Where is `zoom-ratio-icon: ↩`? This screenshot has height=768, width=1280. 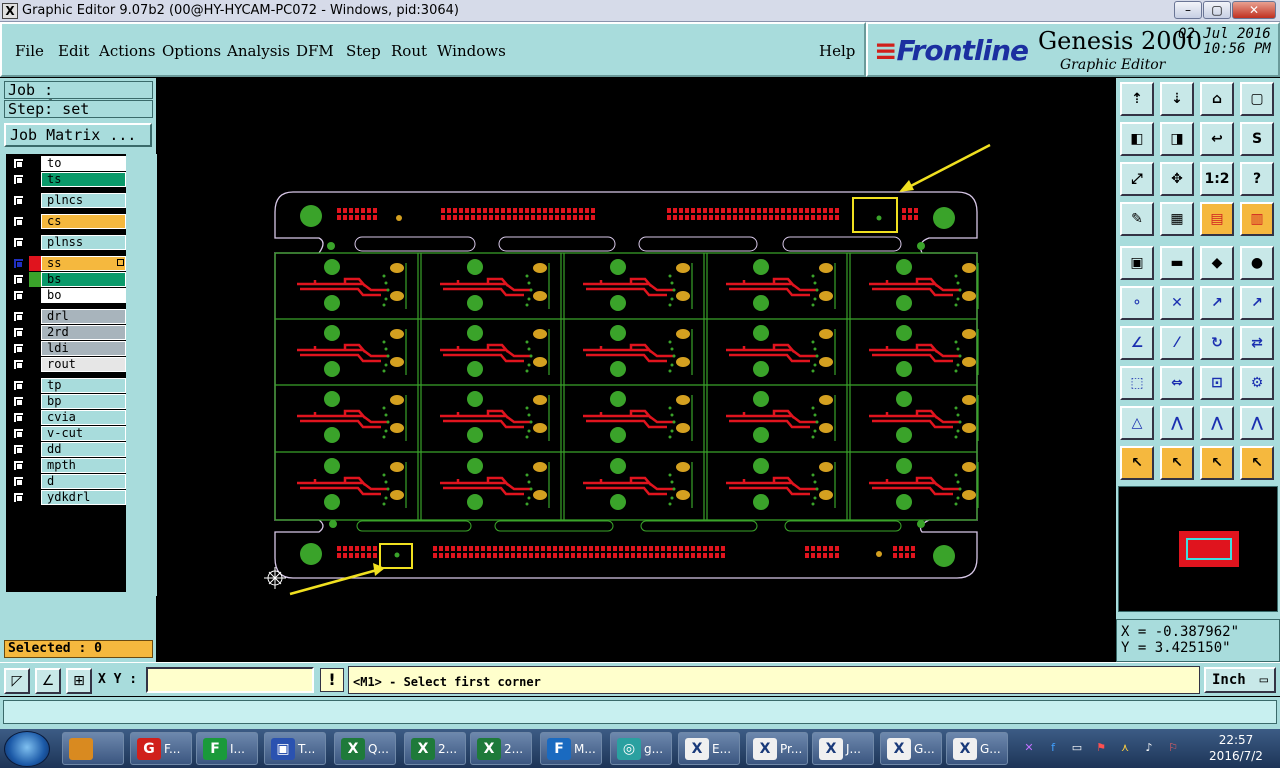 zoom-ratio-icon: ↩ is located at coordinates (1217, 139).